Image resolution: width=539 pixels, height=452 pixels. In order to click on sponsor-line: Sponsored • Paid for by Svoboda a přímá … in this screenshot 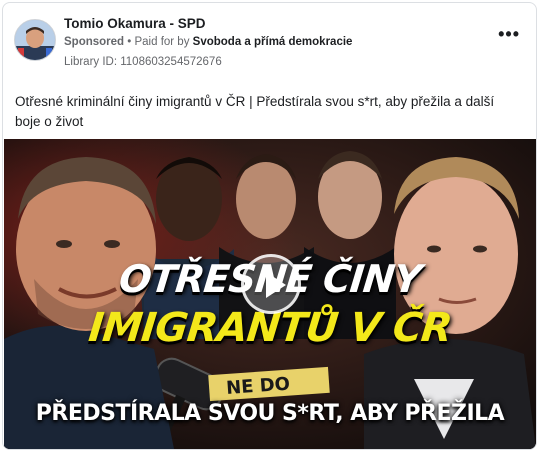, I will do `click(208, 42)`.